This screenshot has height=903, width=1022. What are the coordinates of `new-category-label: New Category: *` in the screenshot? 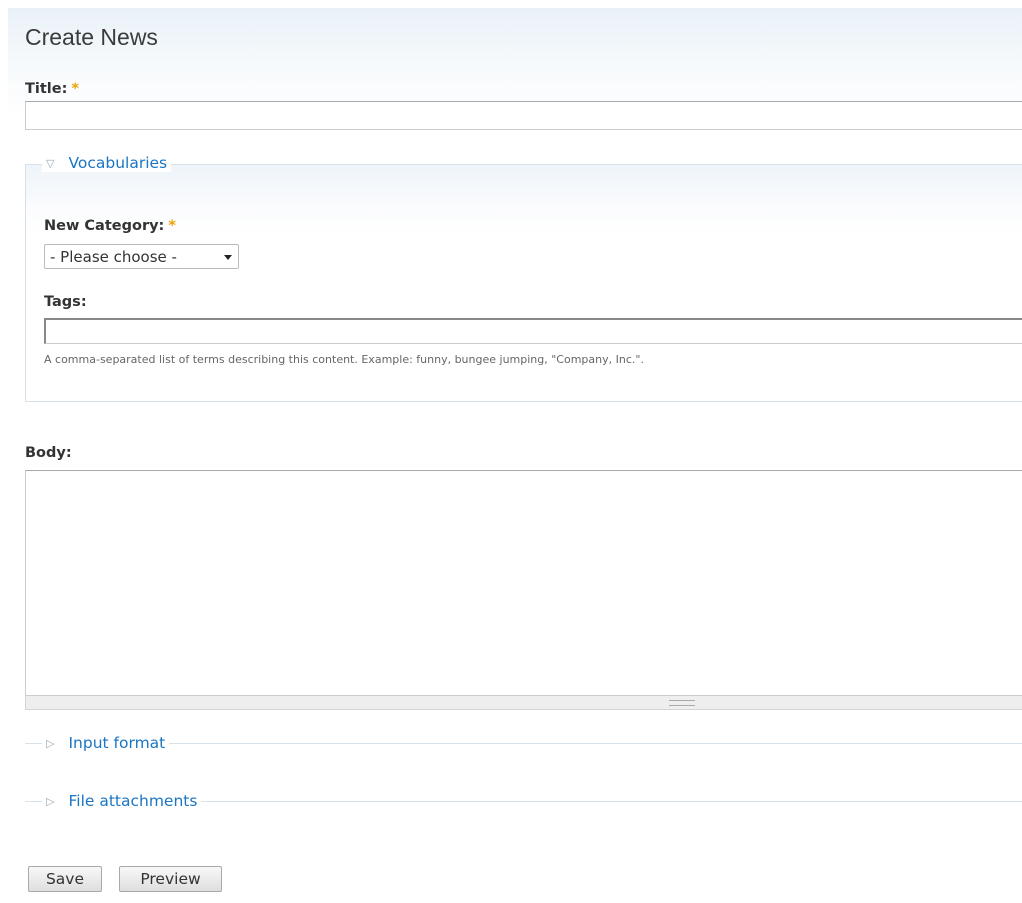 It's located at (110, 226).